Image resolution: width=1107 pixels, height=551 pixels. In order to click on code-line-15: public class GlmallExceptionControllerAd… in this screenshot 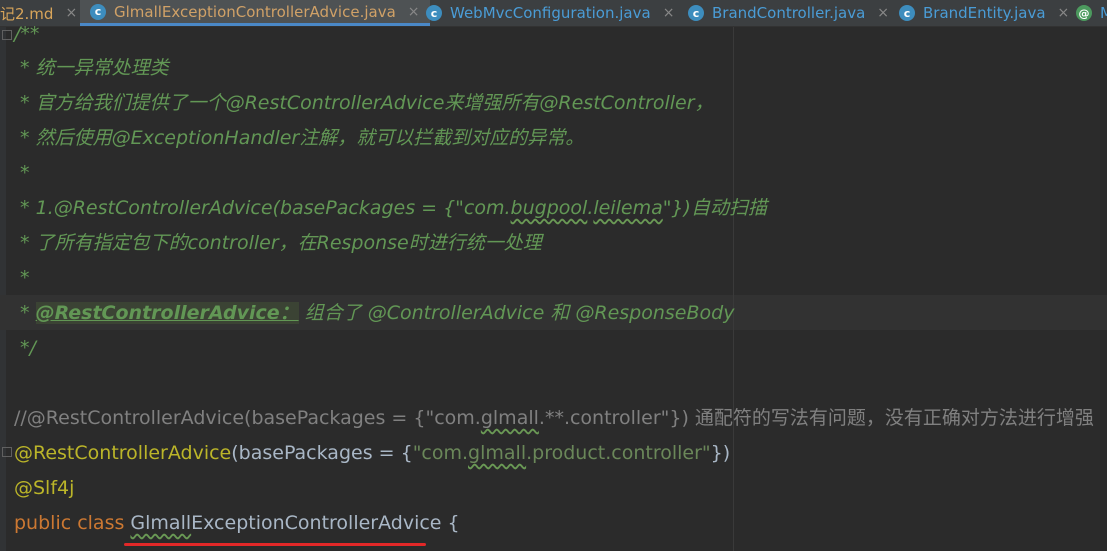, I will do `click(237, 523)`.